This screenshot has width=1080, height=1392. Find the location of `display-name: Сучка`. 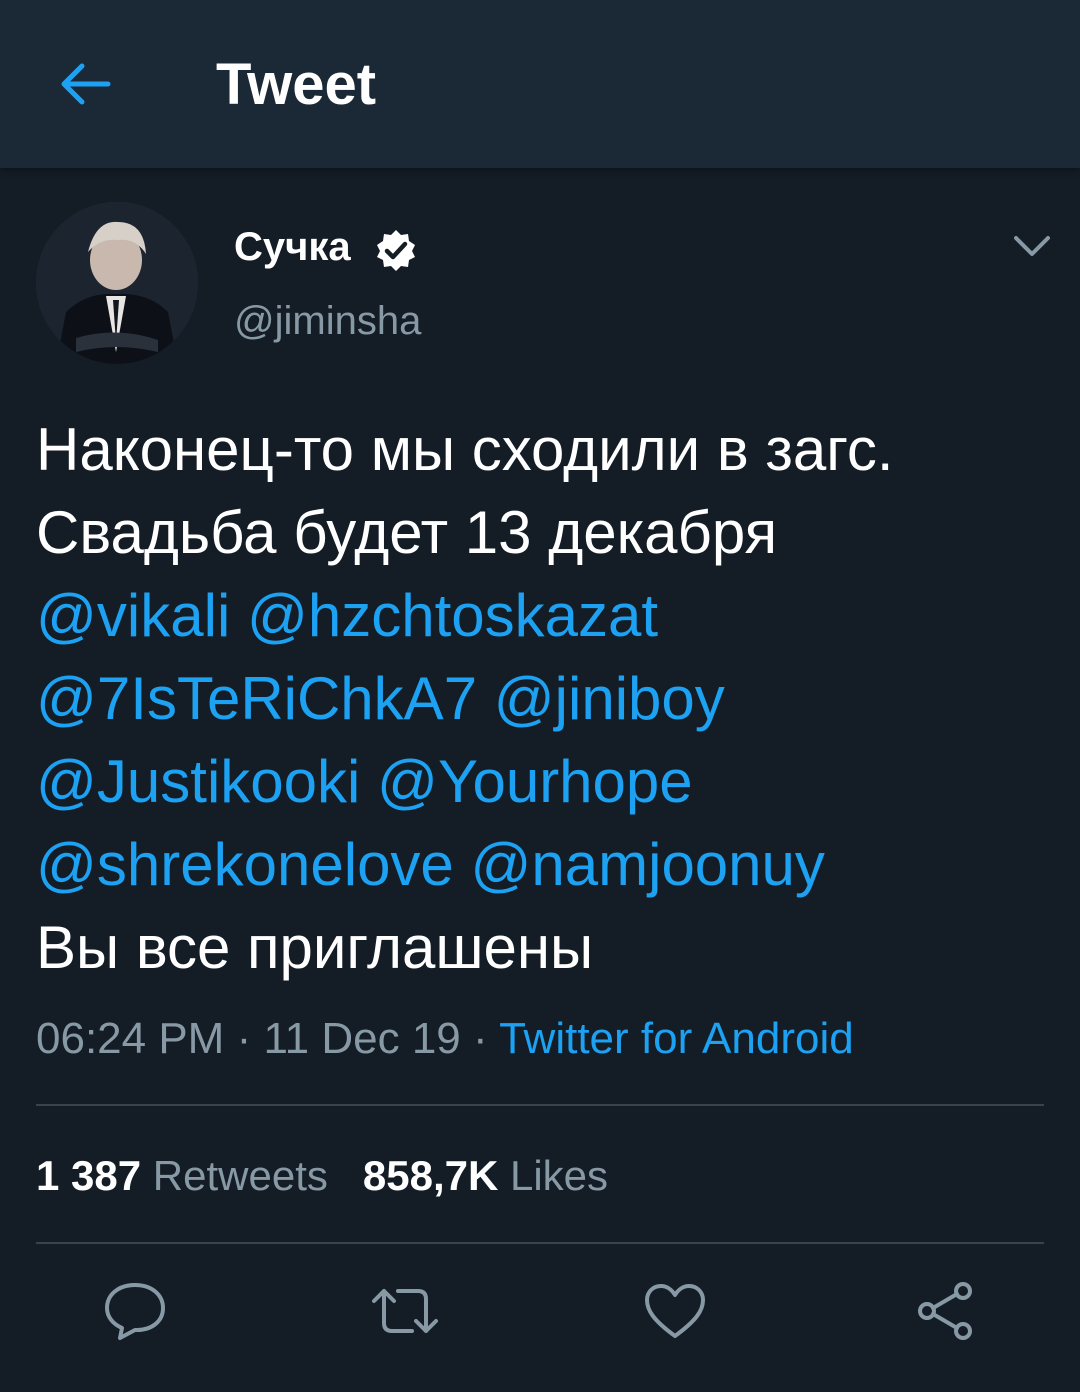

display-name: Сучка is located at coordinates (292, 247).